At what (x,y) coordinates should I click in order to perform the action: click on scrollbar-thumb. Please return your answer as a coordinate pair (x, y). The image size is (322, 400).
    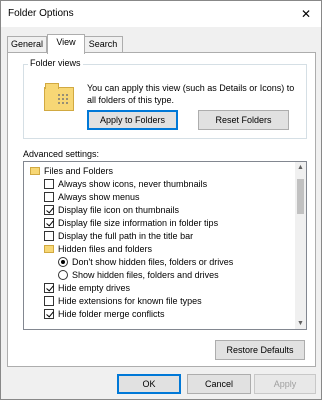
    Looking at the image, I should click on (300, 196).